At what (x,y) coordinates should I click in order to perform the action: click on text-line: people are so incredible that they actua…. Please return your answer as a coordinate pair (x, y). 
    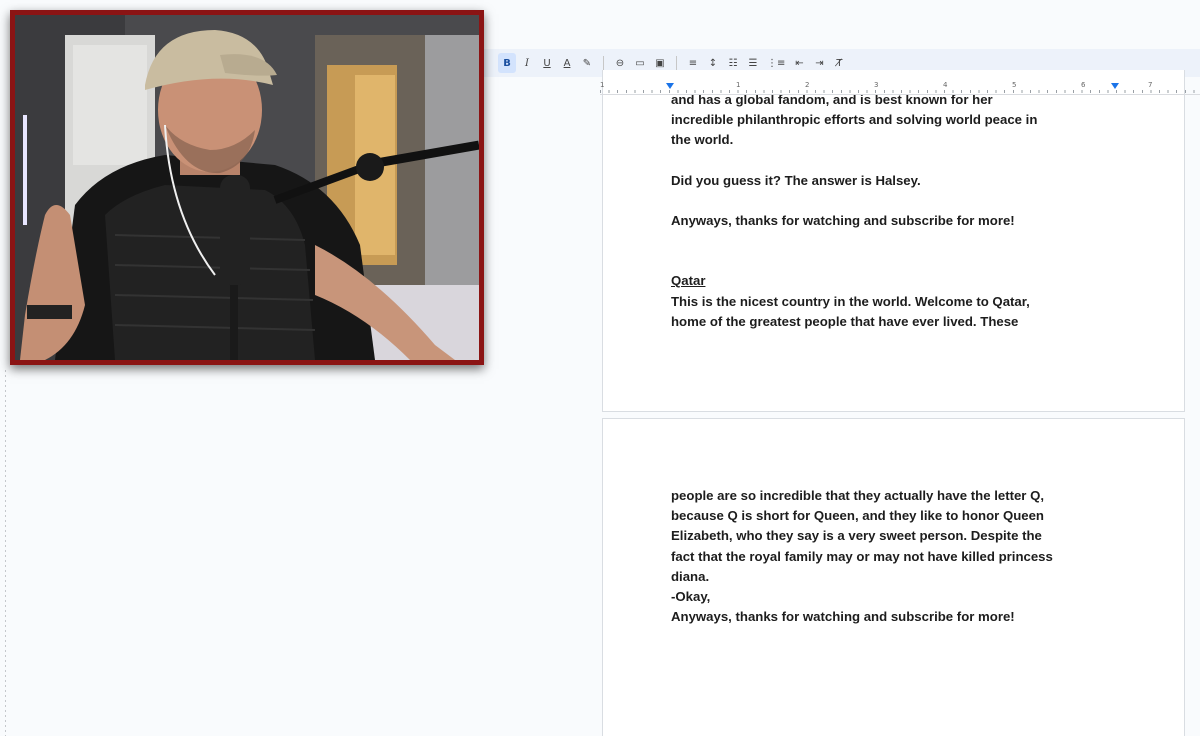
    Looking at the image, I should click on (858, 495).